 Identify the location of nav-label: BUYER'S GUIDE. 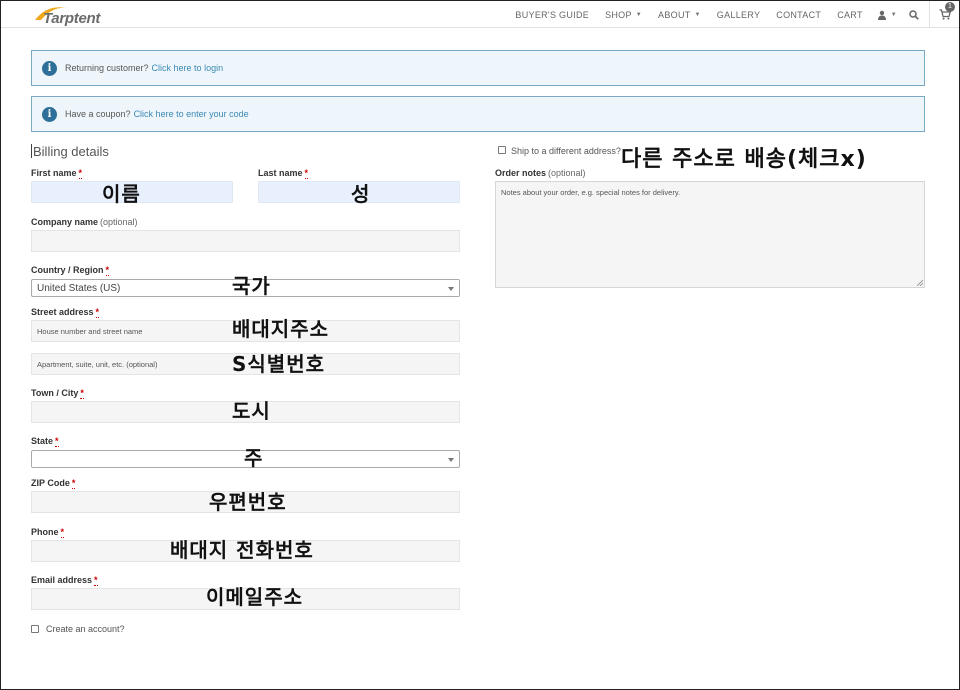
(552, 14).